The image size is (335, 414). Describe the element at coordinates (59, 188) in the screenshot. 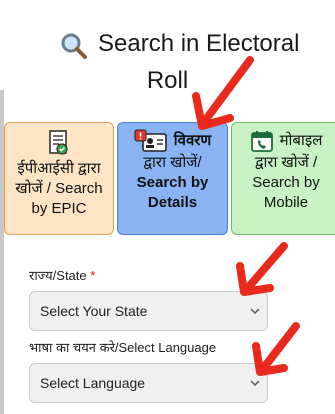

I see `tab-label-line: खोजें / Search` at that location.